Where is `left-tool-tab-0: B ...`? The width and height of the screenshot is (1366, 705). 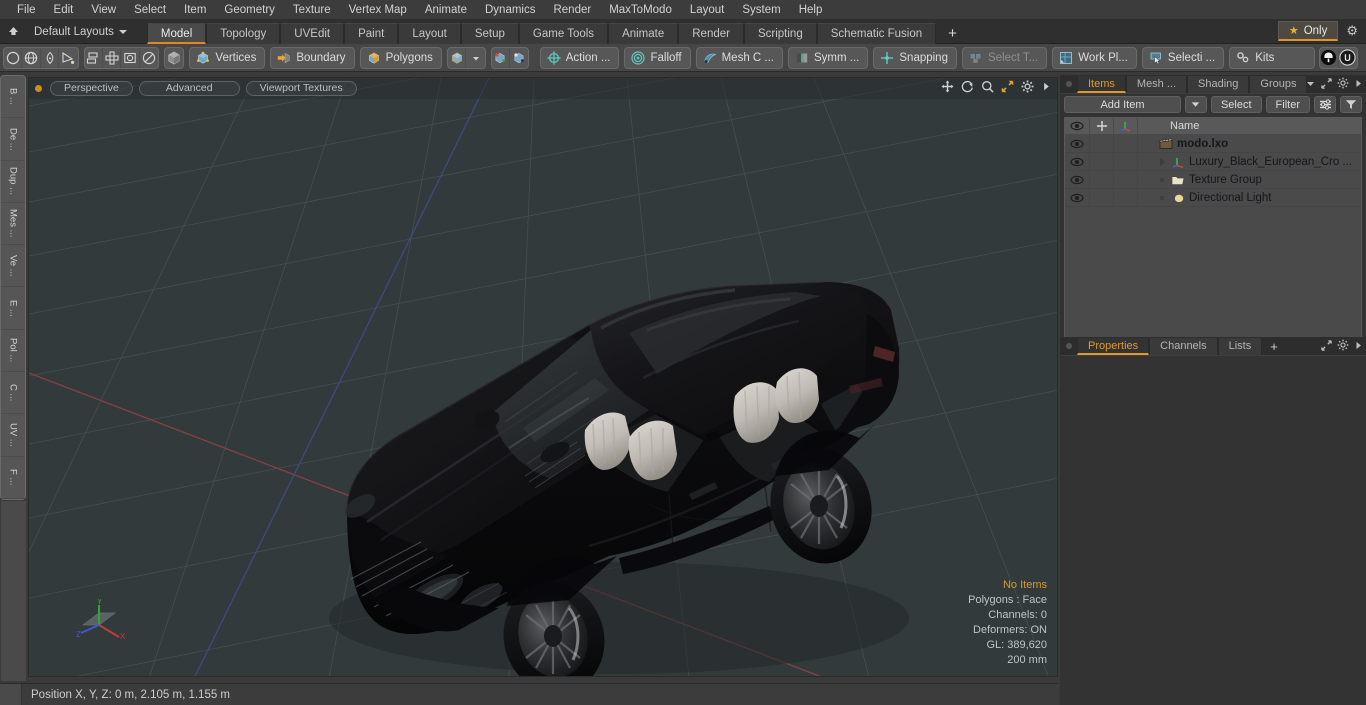 left-tool-tab-0: B ... is located at coordinates (13, 97).